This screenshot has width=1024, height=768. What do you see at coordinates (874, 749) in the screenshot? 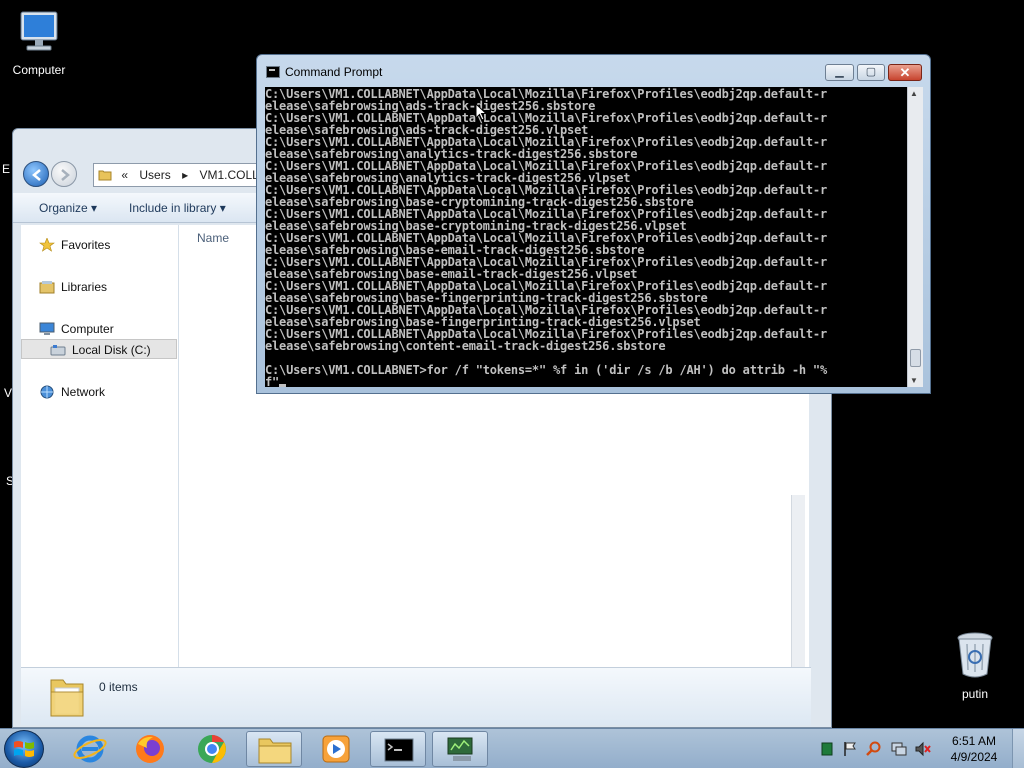
I see `search-icon` at bounding box center [874, 749].